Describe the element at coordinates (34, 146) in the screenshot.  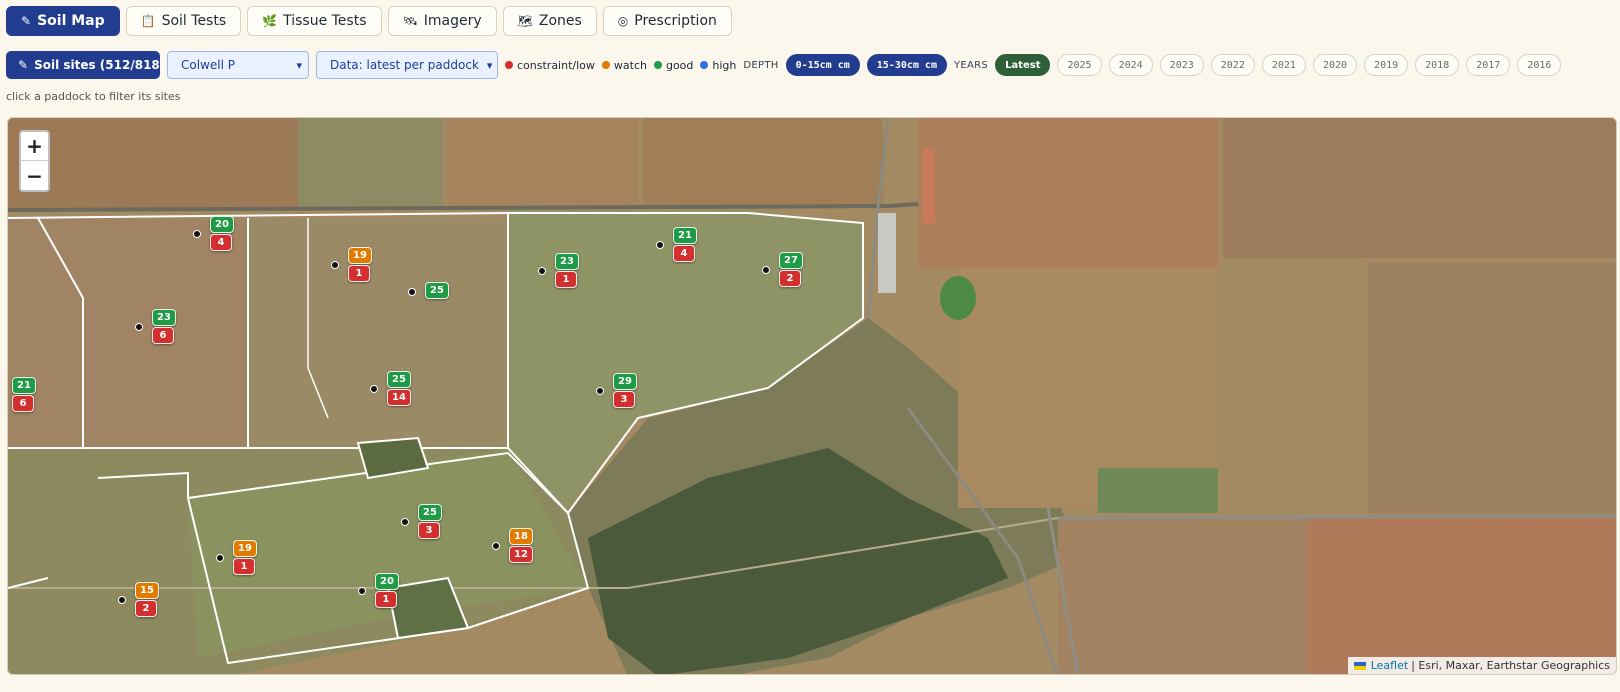
I see `zoom-in-button: +` at that location.